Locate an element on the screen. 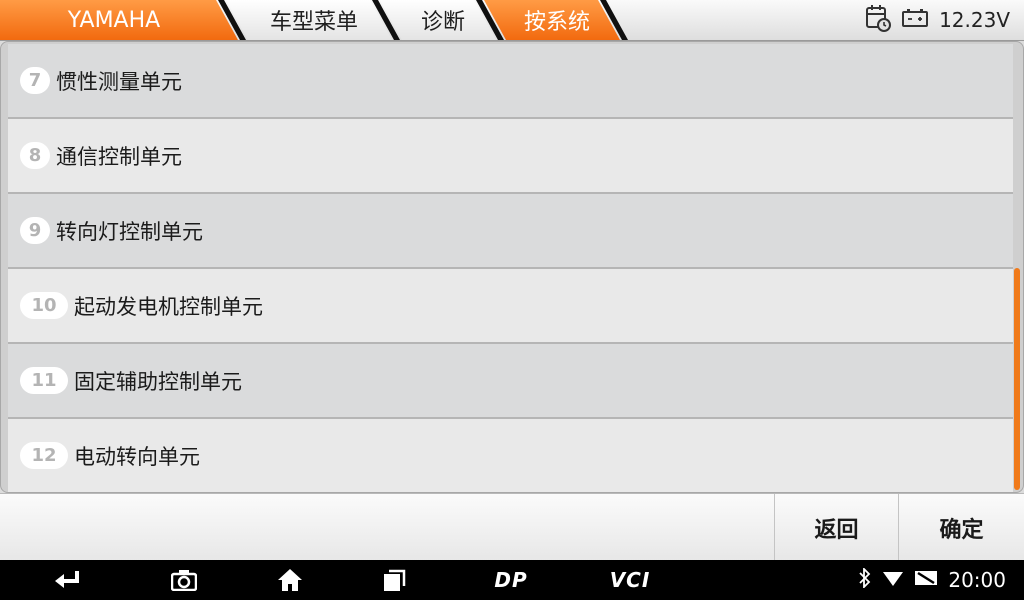  breadcrumb-by-system: 按系统 is located at coordinates (552, 20).